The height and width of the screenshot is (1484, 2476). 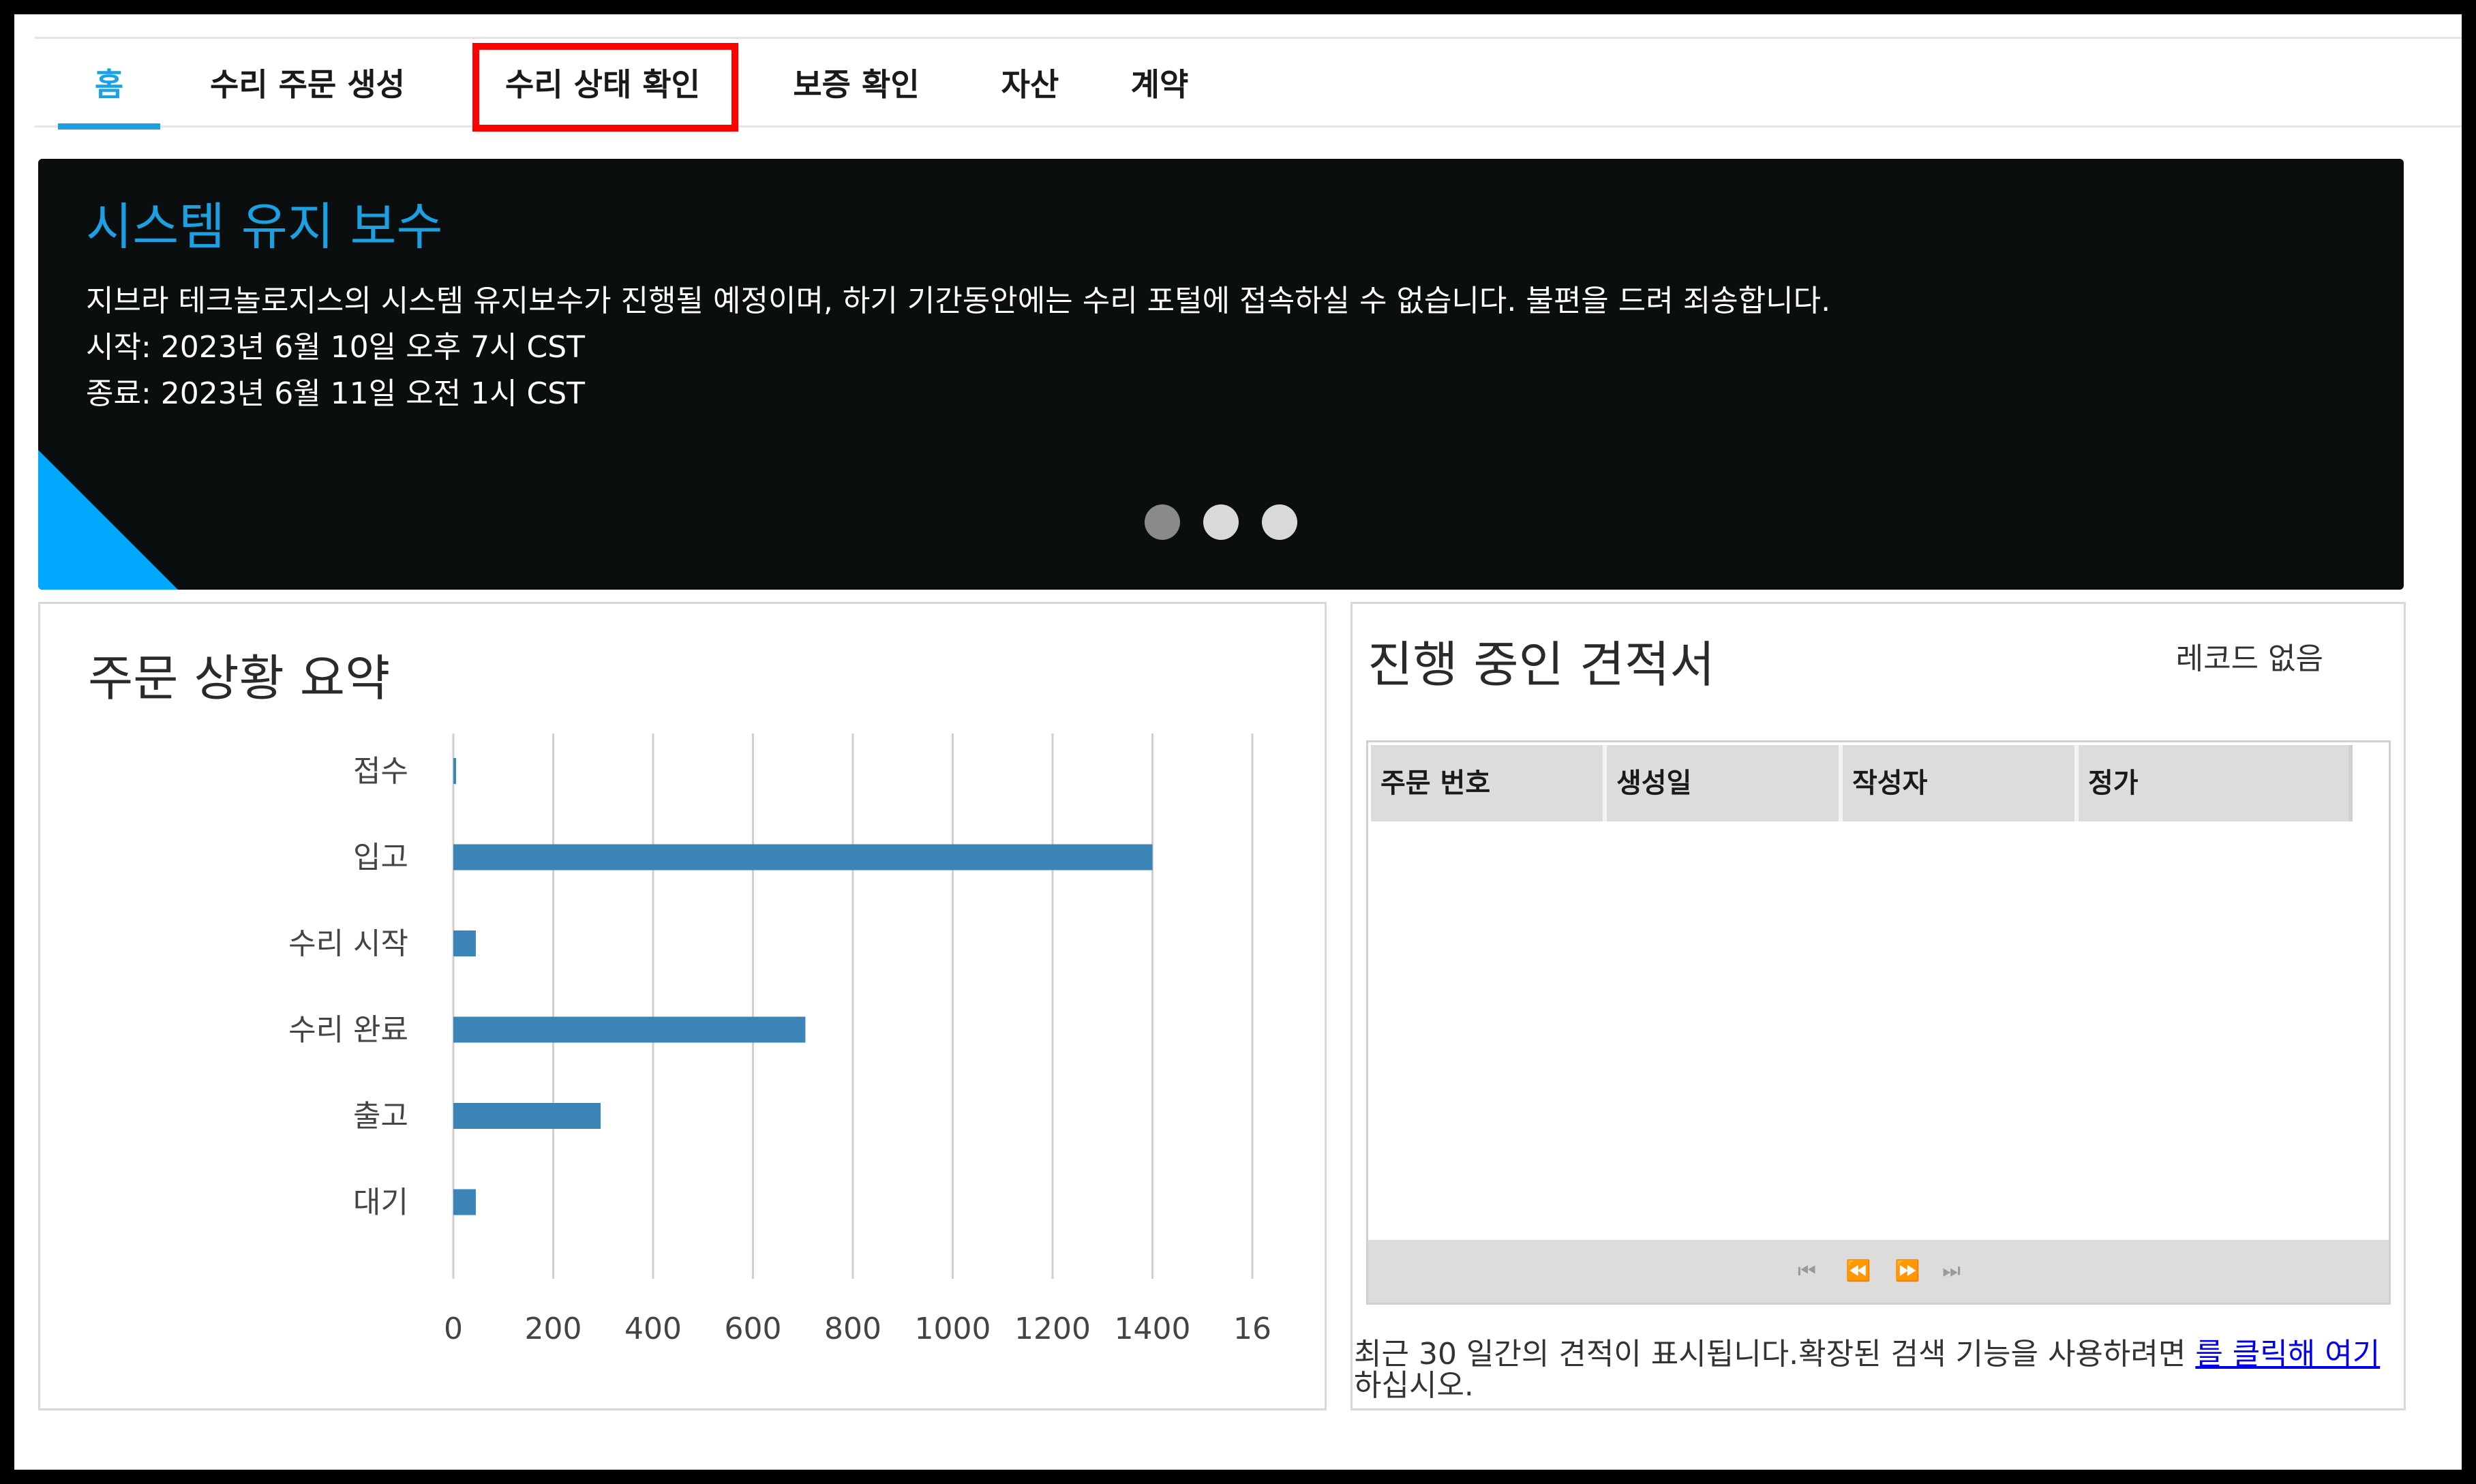 I want to click on banner-start-time: 시작: 2023년 6월 10일 오후 7시 CST, so click(x=336, y=347).